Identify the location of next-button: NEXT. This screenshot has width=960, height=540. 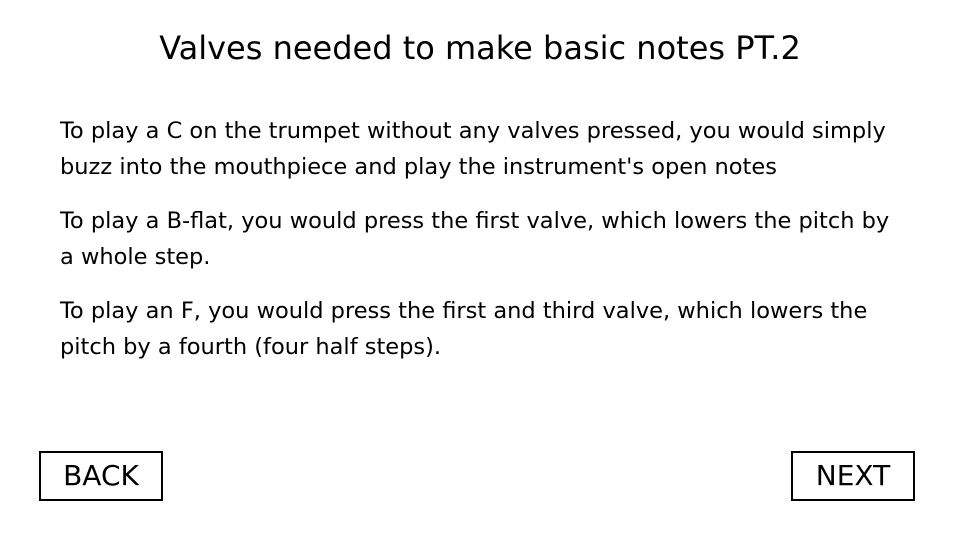
(853, 476).